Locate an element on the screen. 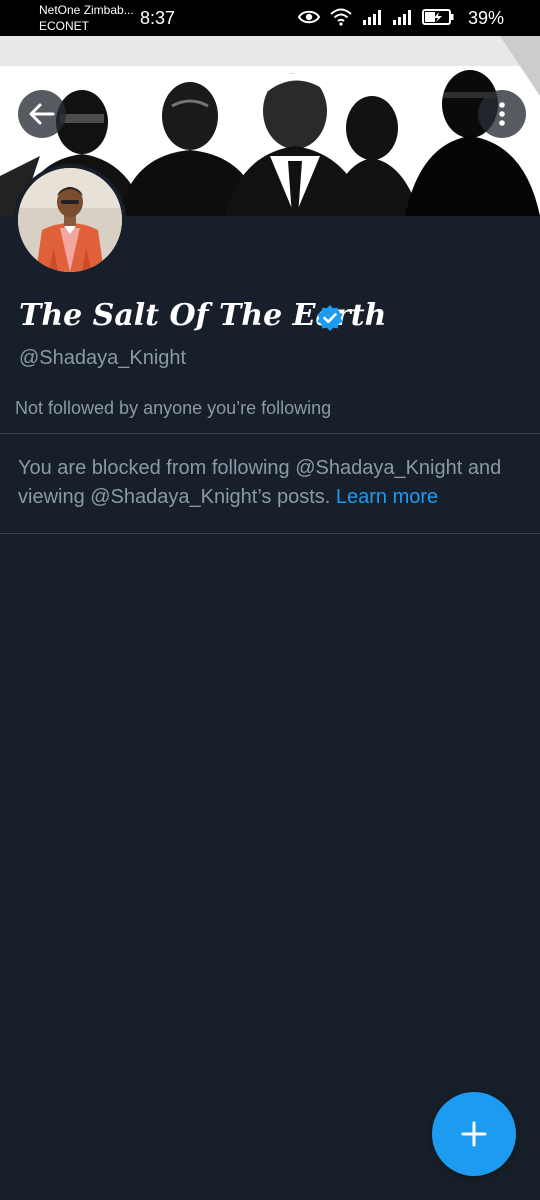 The height and width of the screenshot is (1200, 540). compose-post-button is located at coordinates (474, 1134).